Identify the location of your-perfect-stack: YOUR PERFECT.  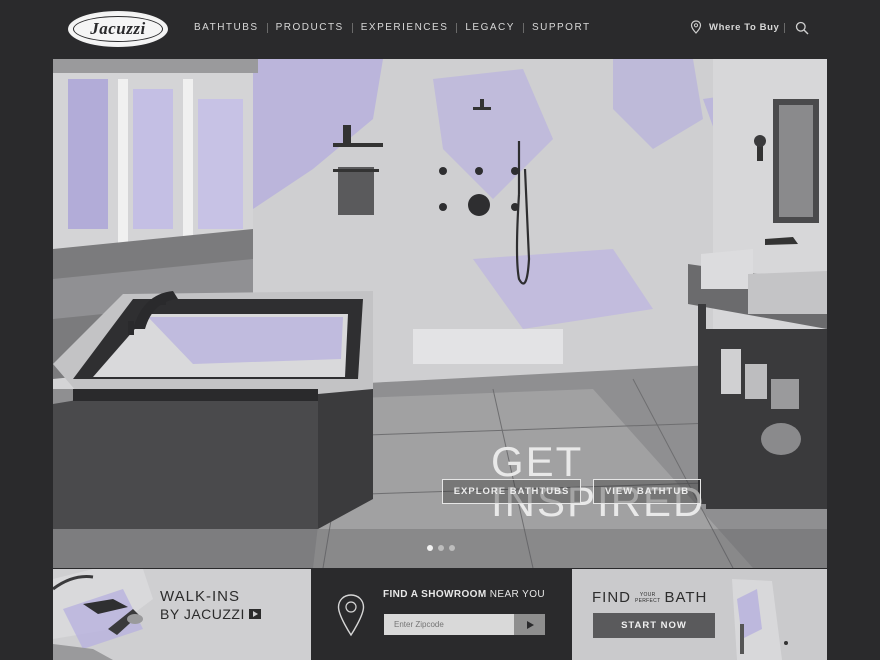
(647, 598).